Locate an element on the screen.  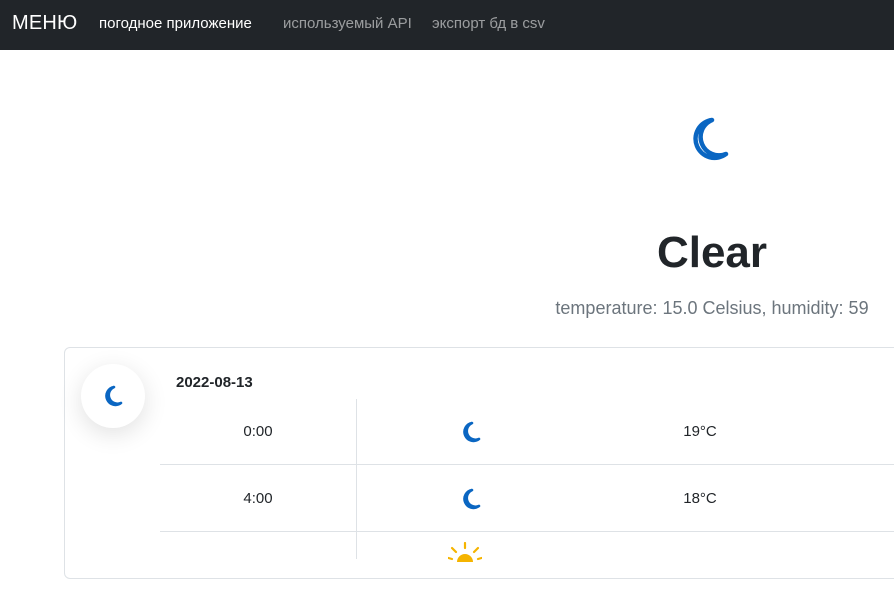
forecast-temp: 18°C is located at coordinates (700, 498).